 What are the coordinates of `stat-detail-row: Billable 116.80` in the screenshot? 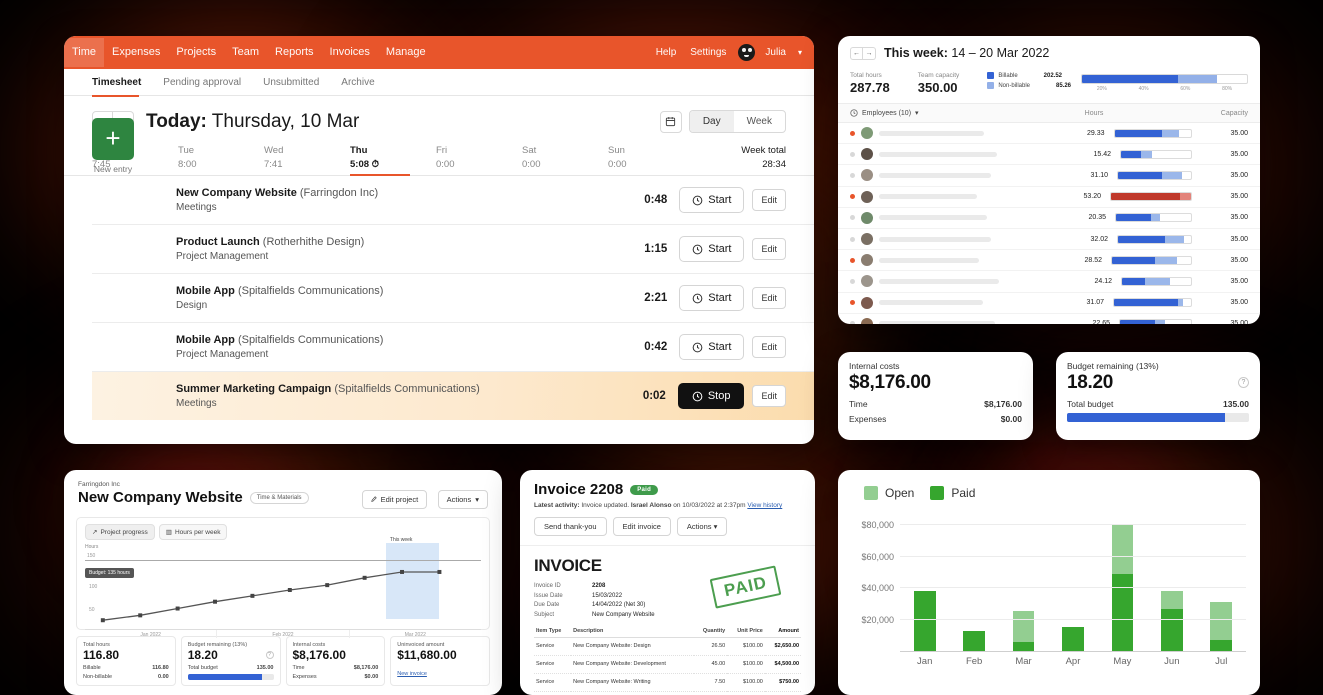 It's located at (126, 668).